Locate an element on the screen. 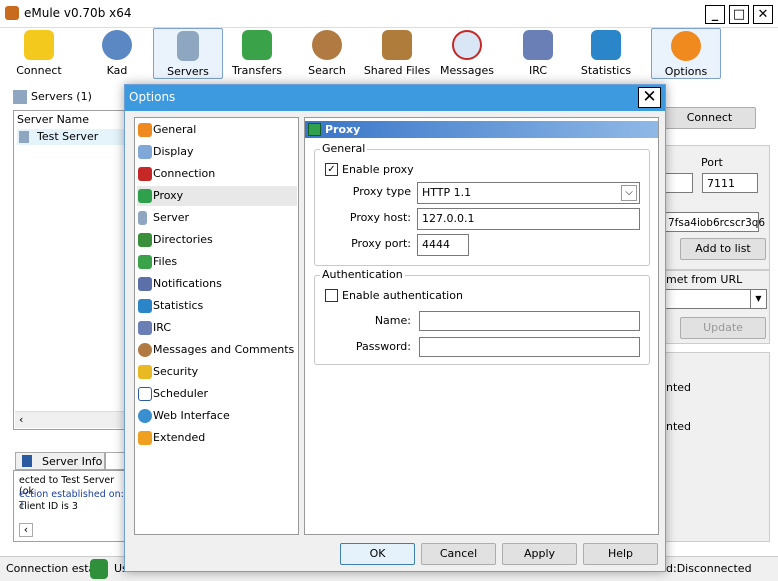 This screenshot has width=778, height=581. dialog-titlebar: Options ✕ is located at coordinates (395, 98).